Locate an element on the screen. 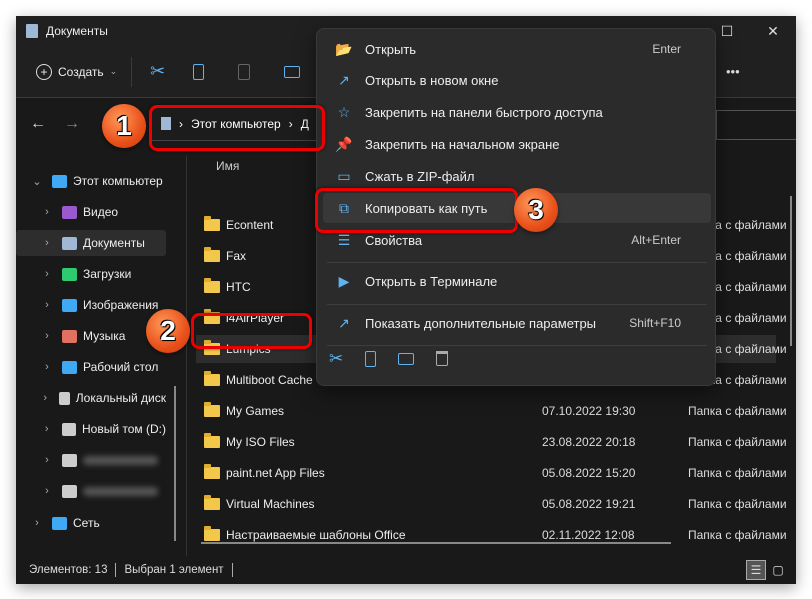  menu-item-label: Открыть is located at coordinates (391, 49).